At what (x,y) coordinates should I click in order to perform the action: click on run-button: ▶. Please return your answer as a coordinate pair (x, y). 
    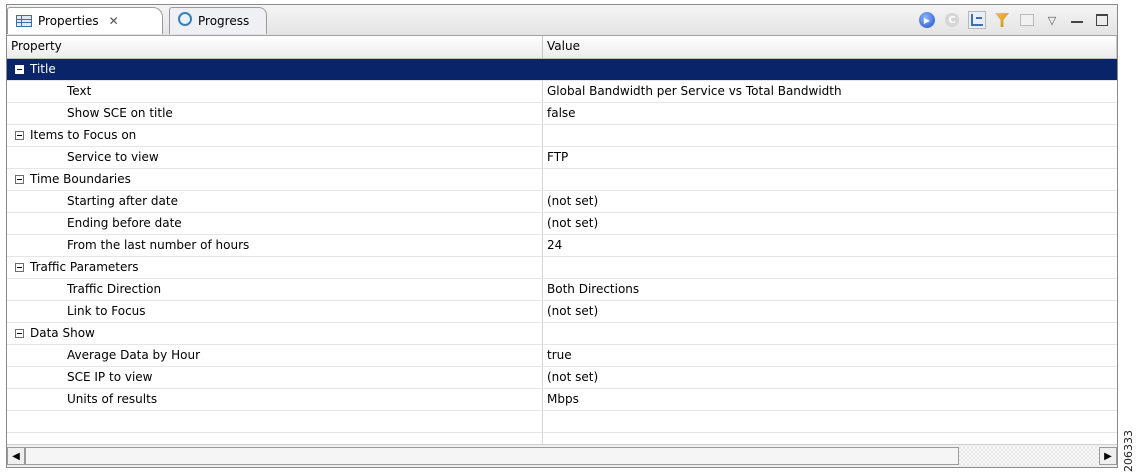
    Looking at the image, I should click on (927, 20).